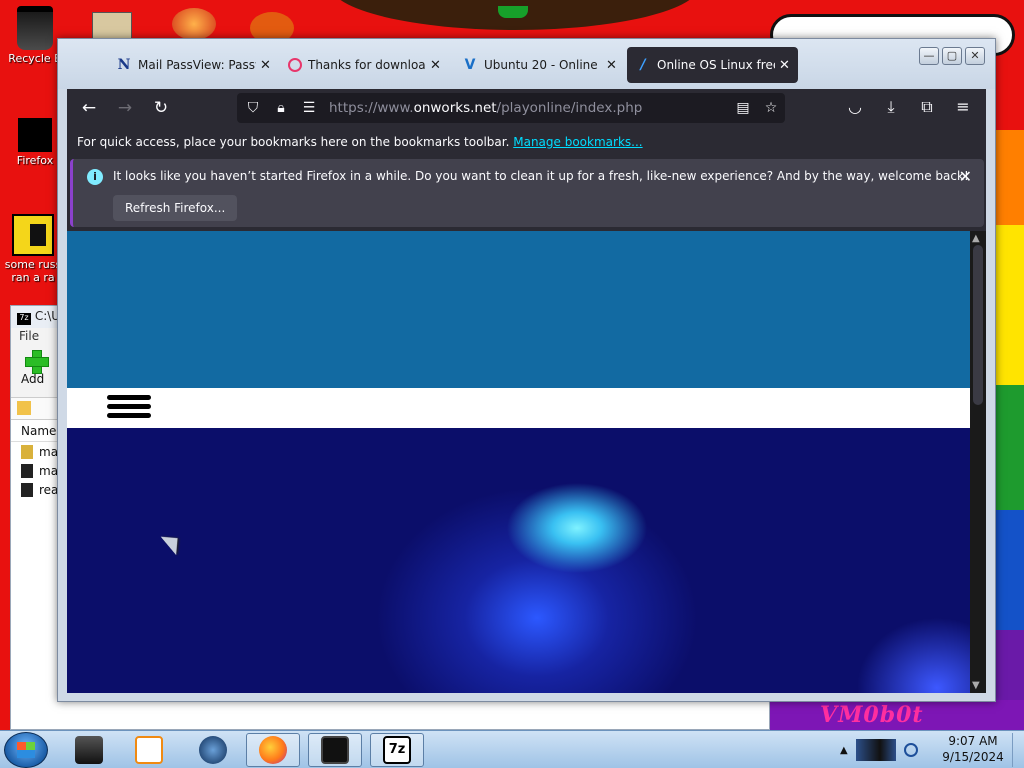 This screenshot has width=1024, height=768. I want to click on clock-time: 9:07 AM, so click(973, 741).